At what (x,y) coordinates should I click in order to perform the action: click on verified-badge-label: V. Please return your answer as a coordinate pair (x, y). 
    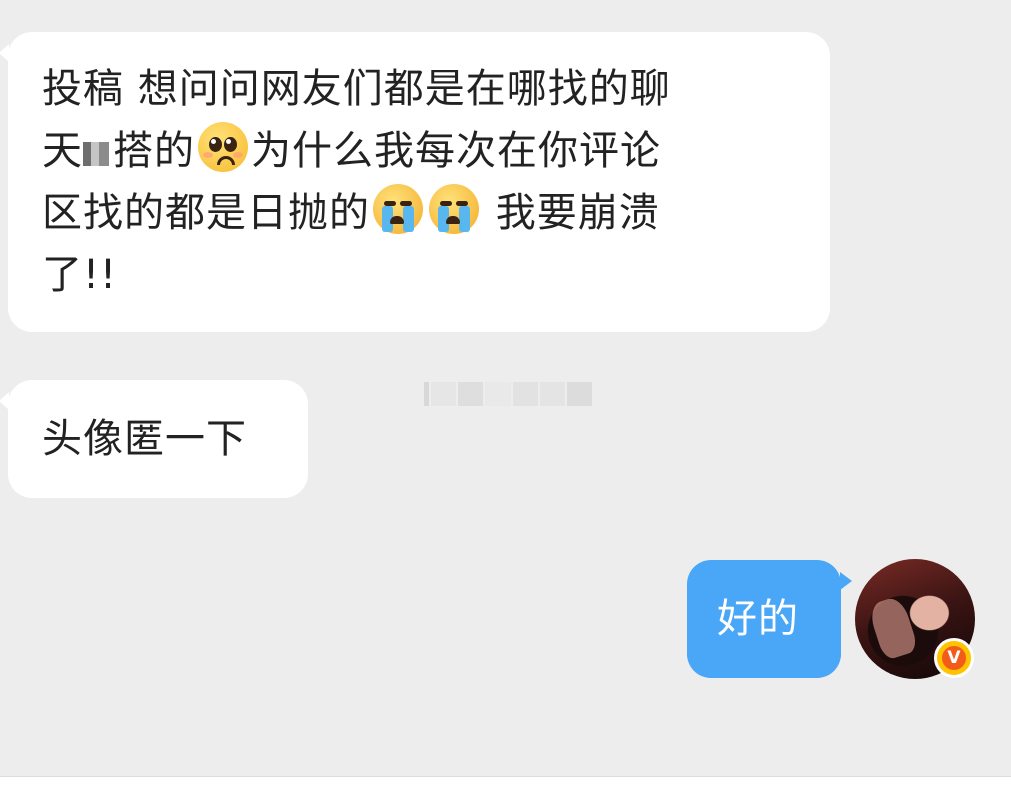
    Looking at the image, I should click on (954, 658).